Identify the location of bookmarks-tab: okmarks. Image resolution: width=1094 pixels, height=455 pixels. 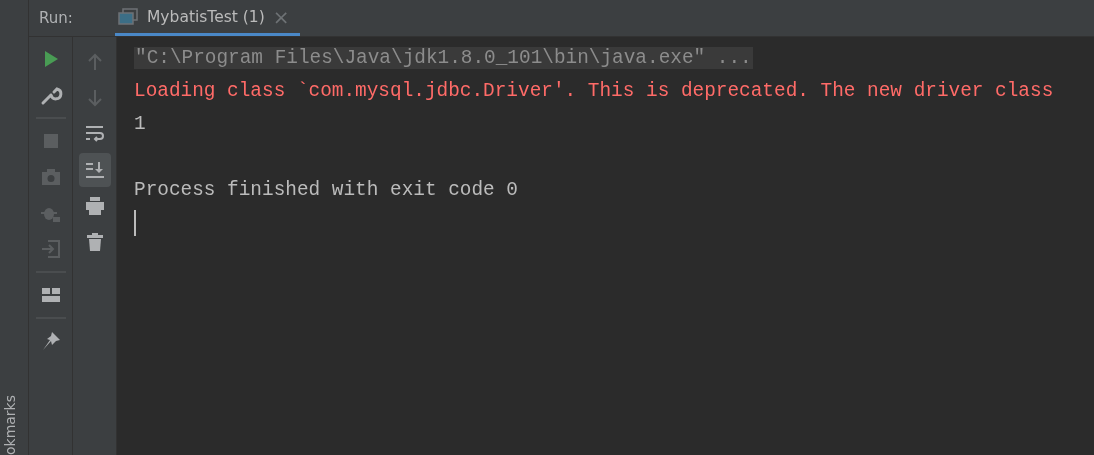
(10, 424).